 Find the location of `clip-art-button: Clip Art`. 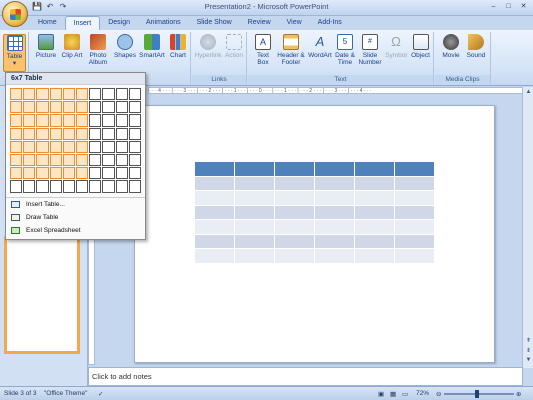

clip-art-button: Clip Art is located at coordinates (72, 46).